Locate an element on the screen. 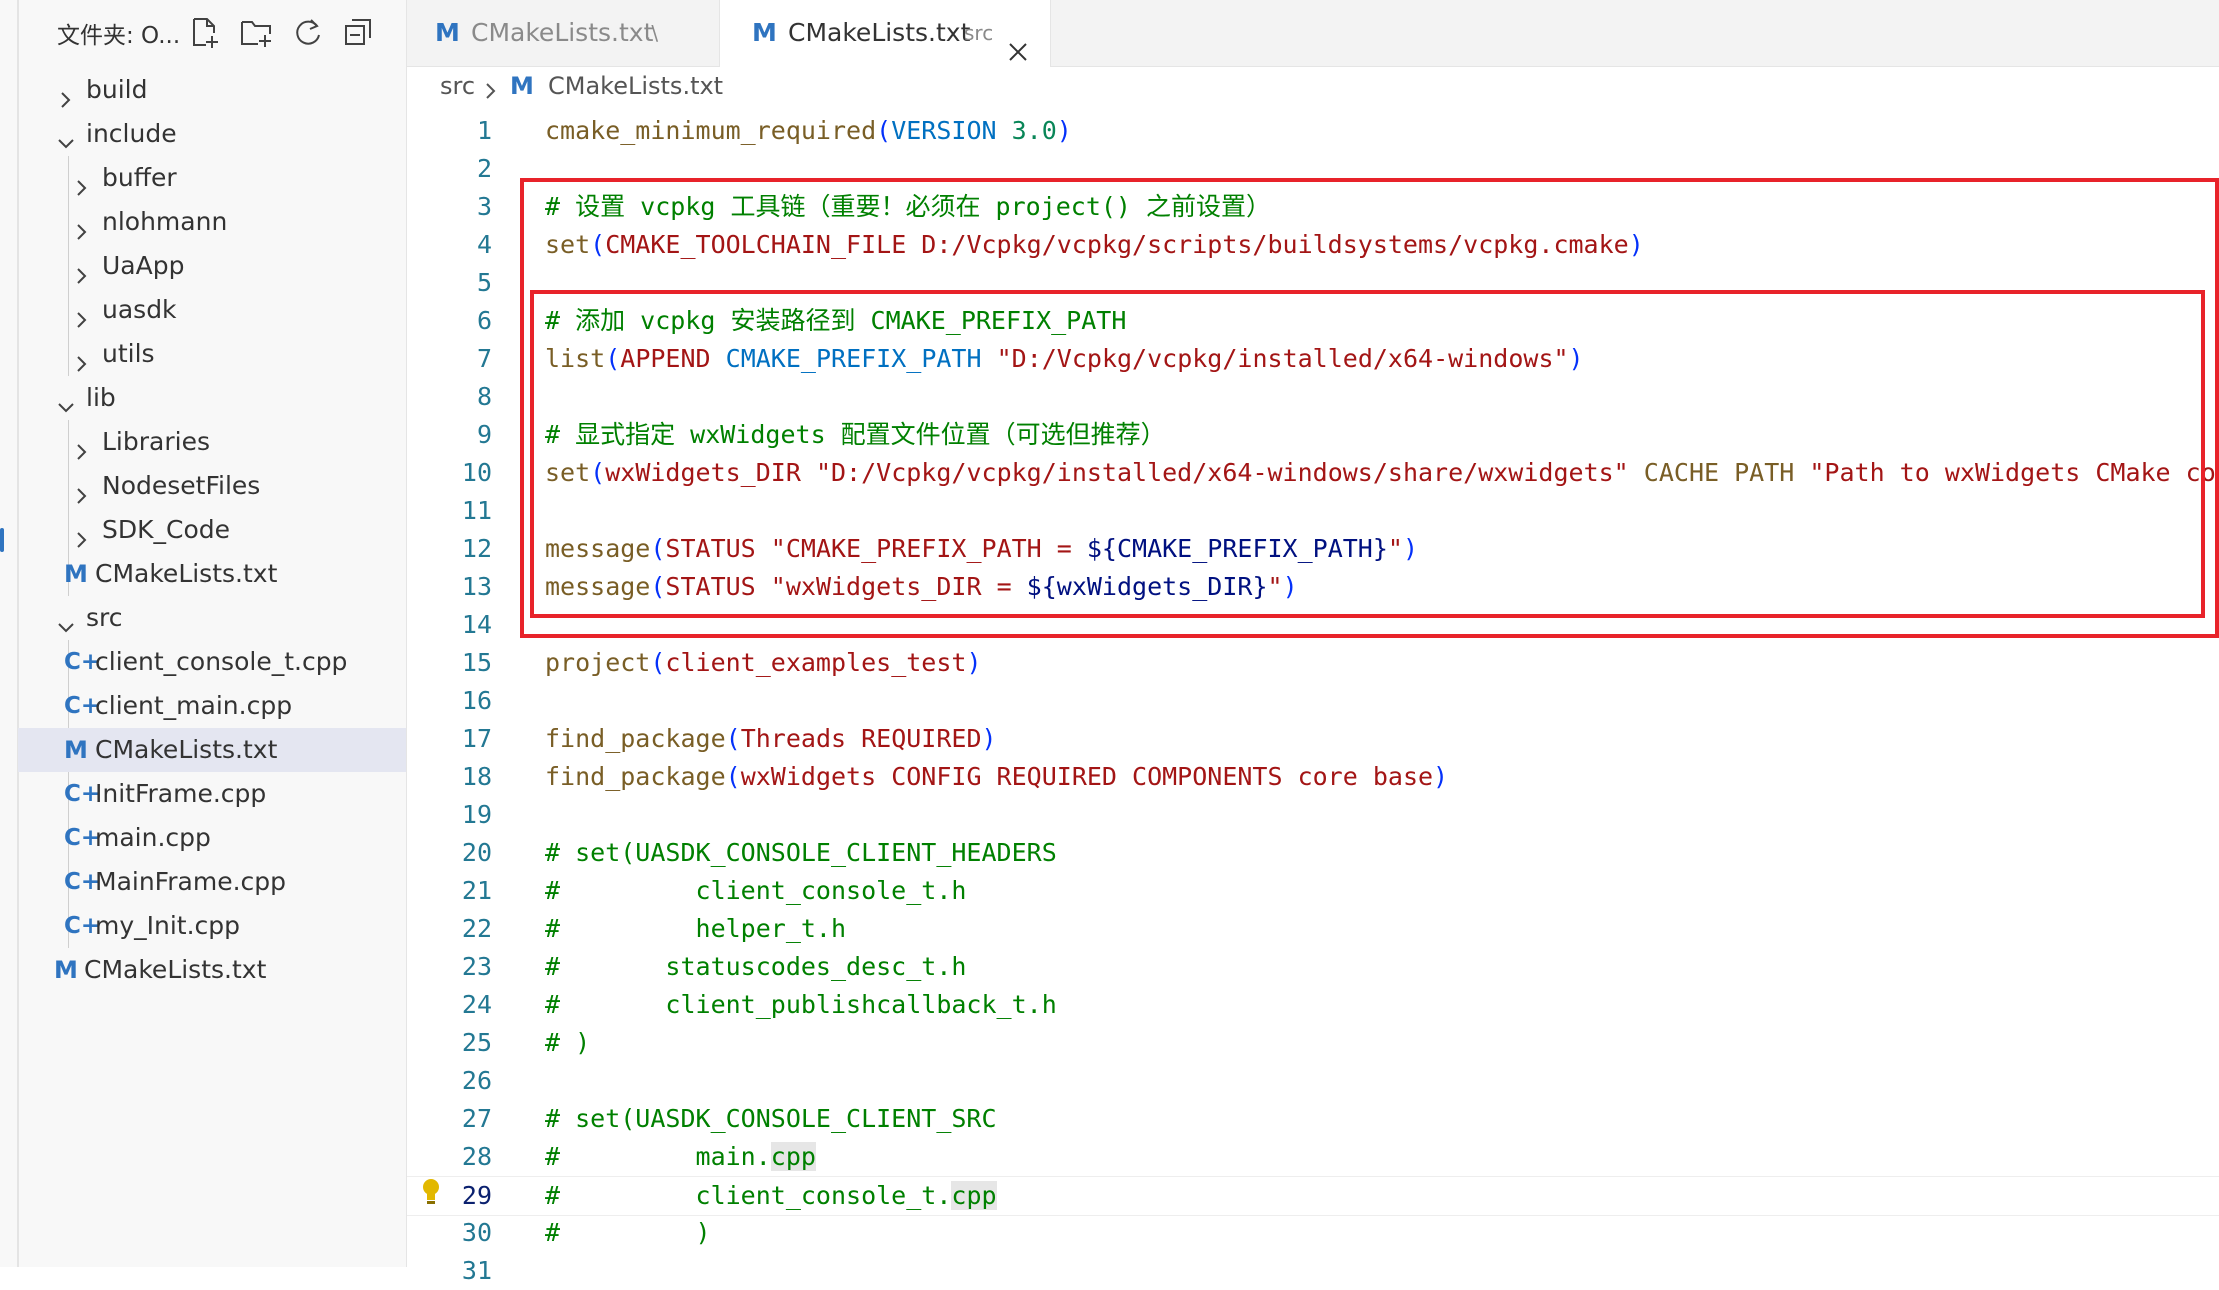  code-line: 27 # set(UASDK_CONSOLE_CLIENT_SRC is located at coordinates (1313, 1119).